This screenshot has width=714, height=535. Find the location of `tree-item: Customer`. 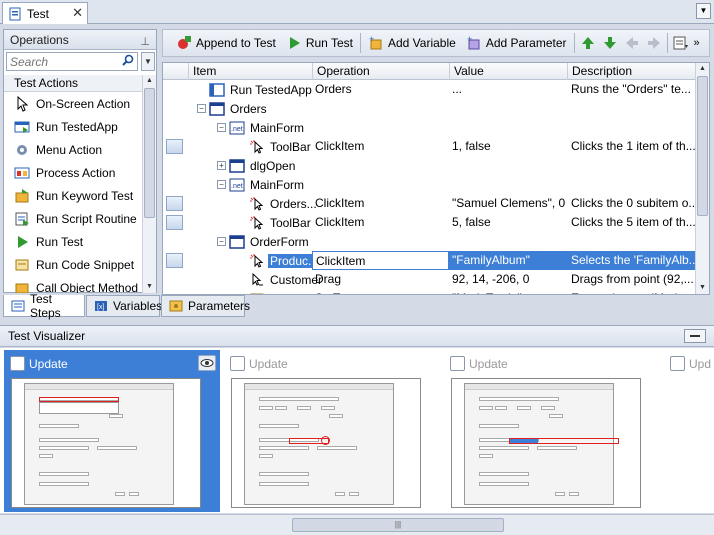

tree-item: Customer is located at coordinates (280, 291).